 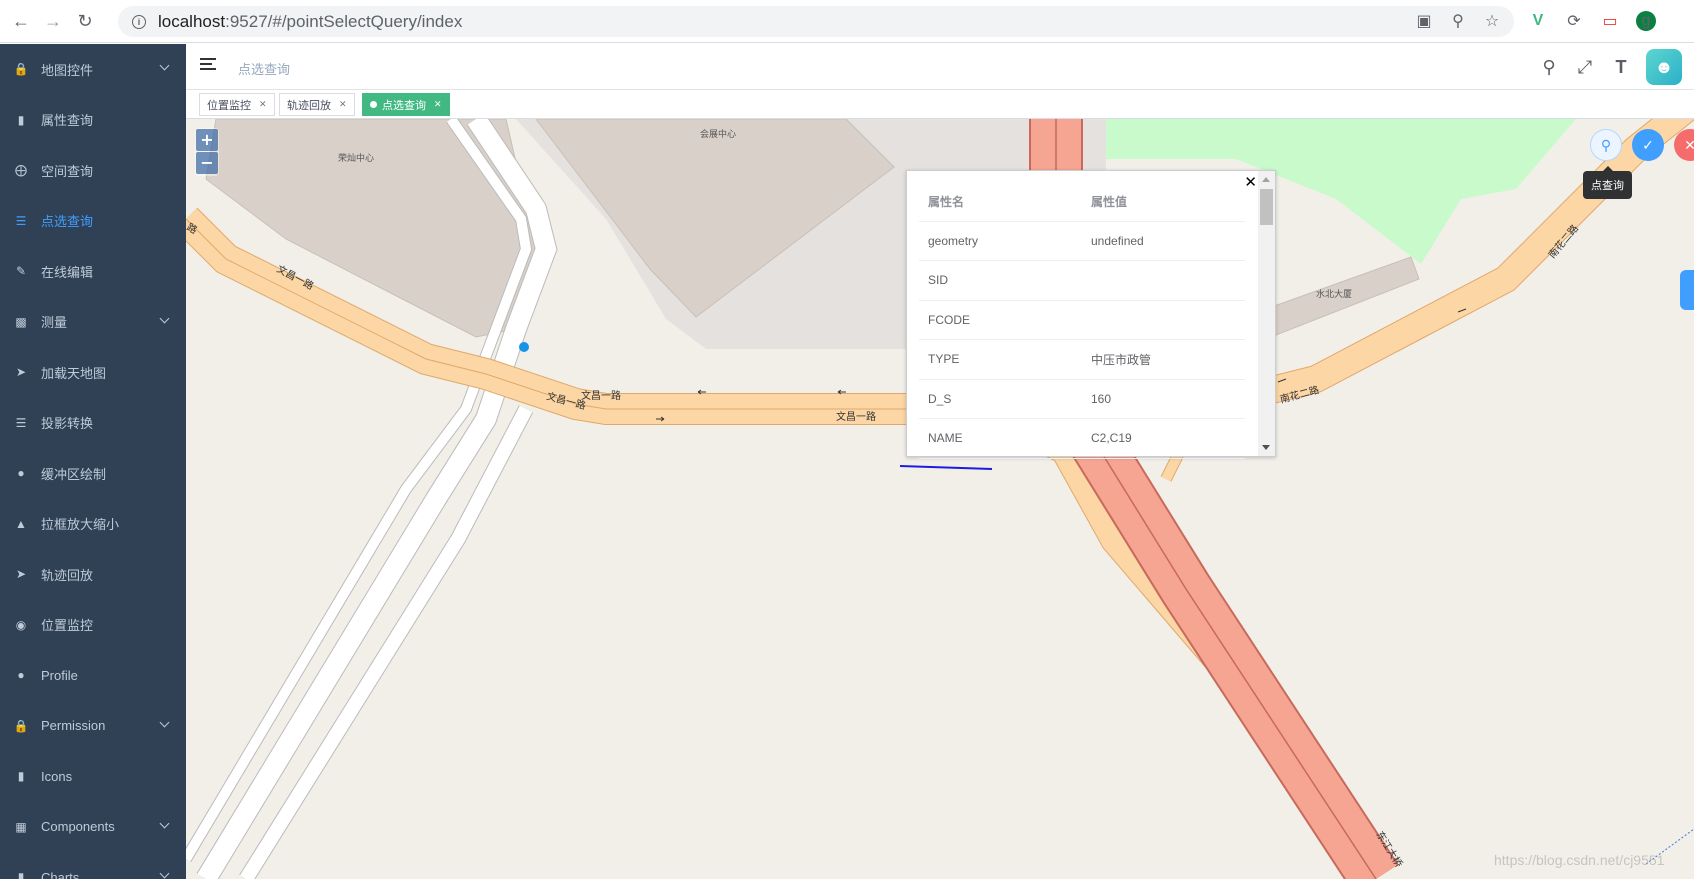 I want to click on sidebar-item-label: Icons, so click(x=57, y=776).